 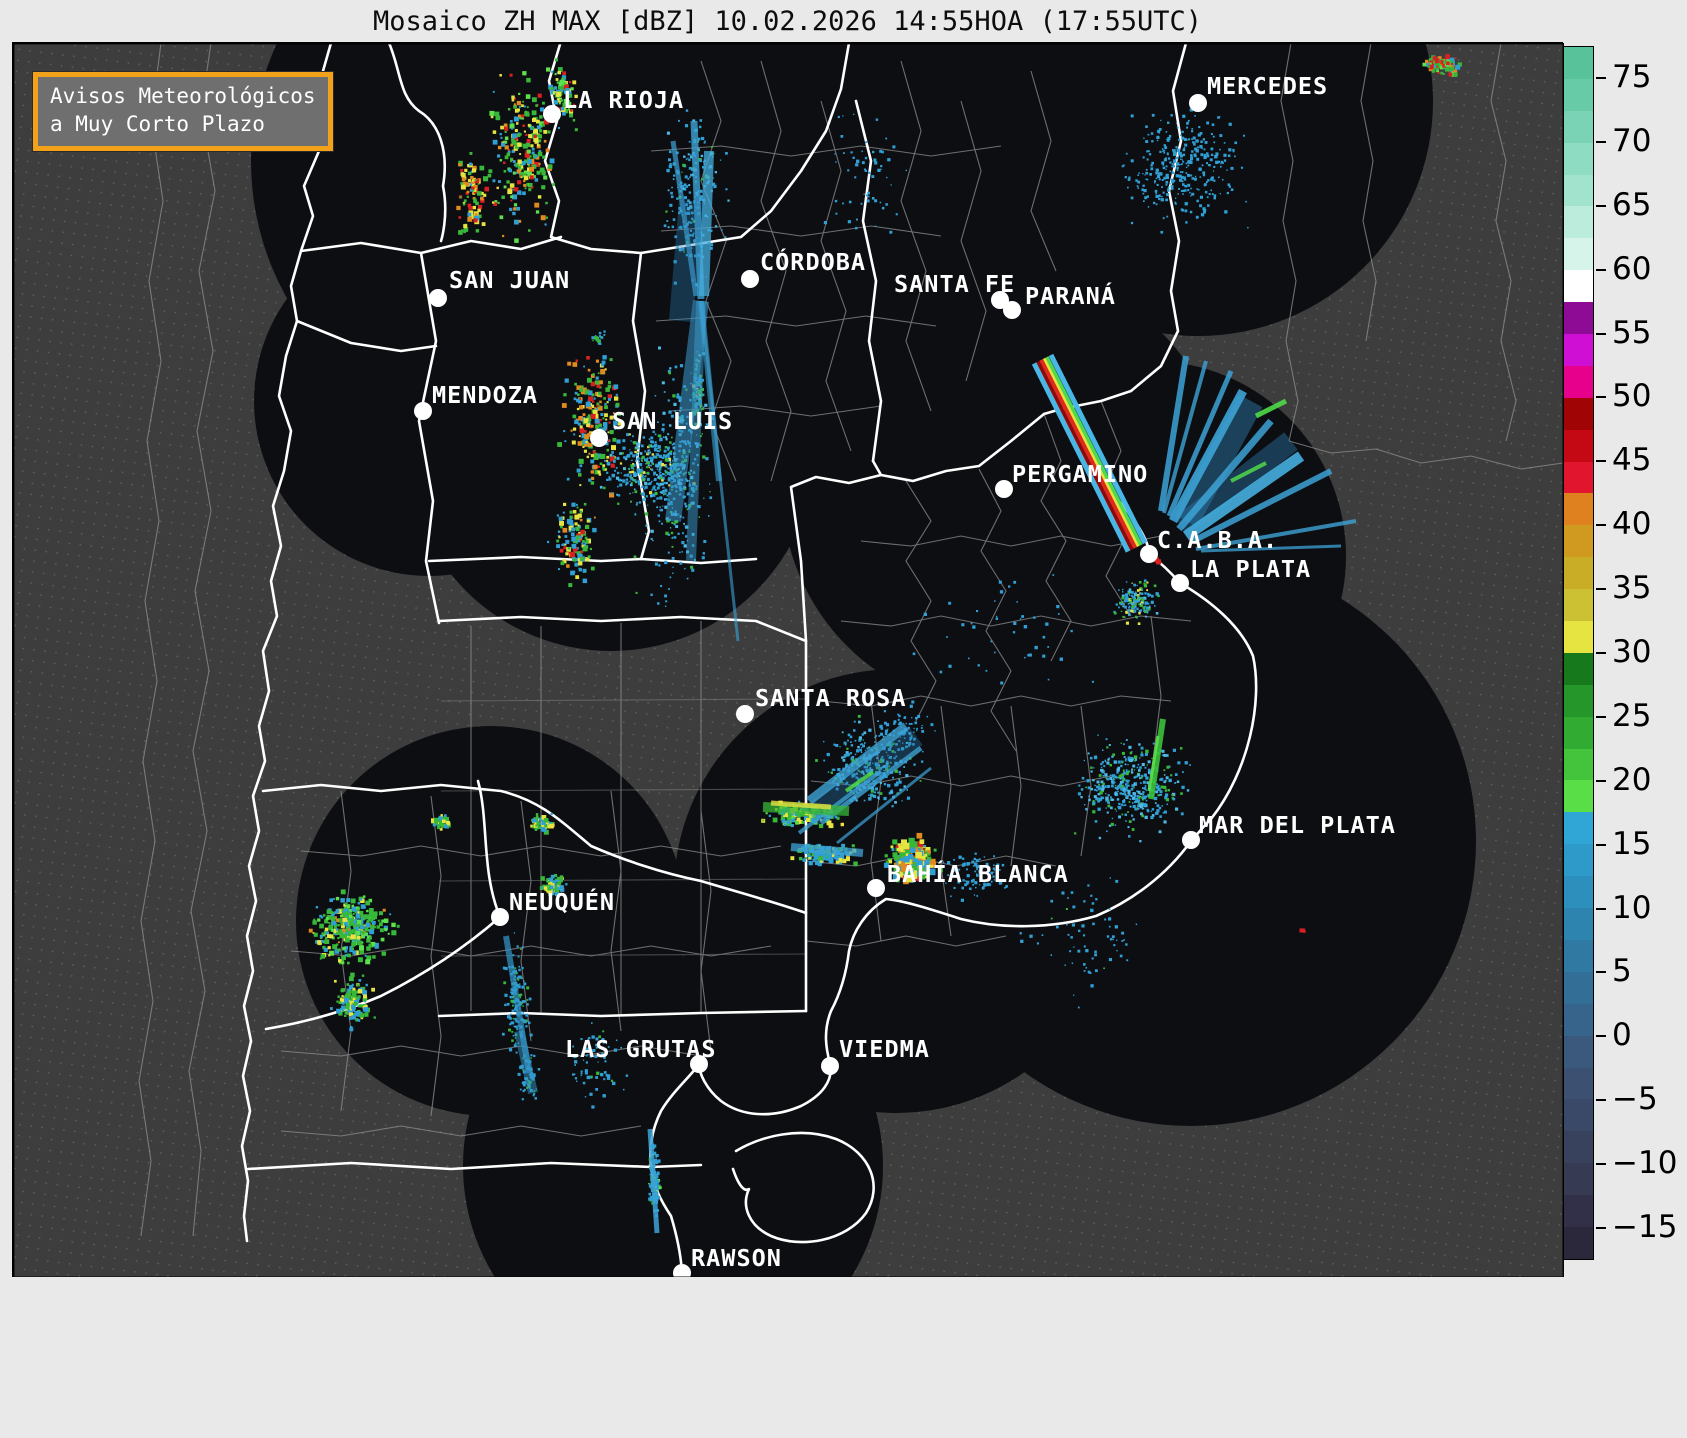 I want to click on city-label-mercedes: MERCEDES, so click(x=1267, y=86).